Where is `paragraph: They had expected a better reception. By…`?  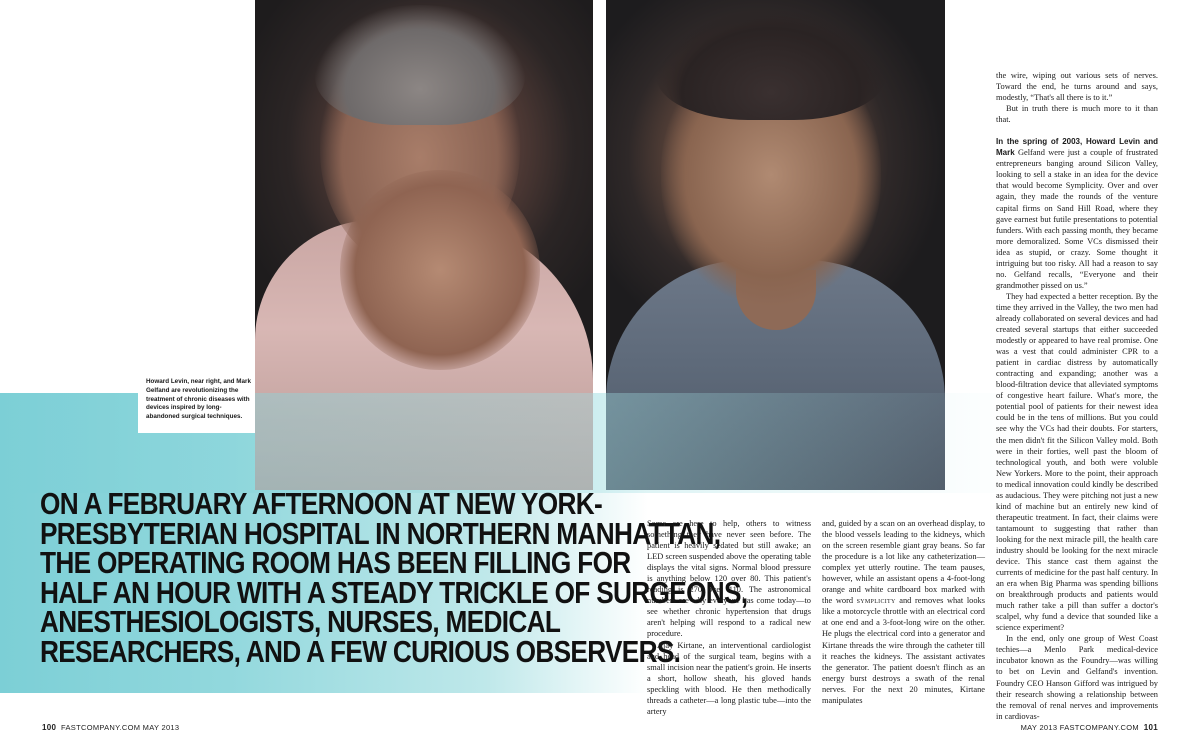 paragraph: They had expected a better reception. By… is located at coordinates (1077, 462).